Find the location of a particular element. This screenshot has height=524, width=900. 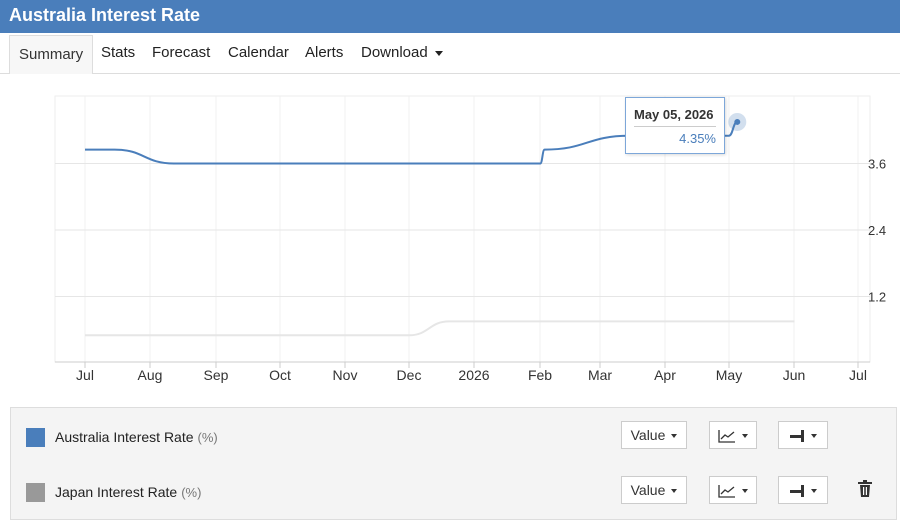

x-tick-label: Sep is located at coordinates (216, 375).